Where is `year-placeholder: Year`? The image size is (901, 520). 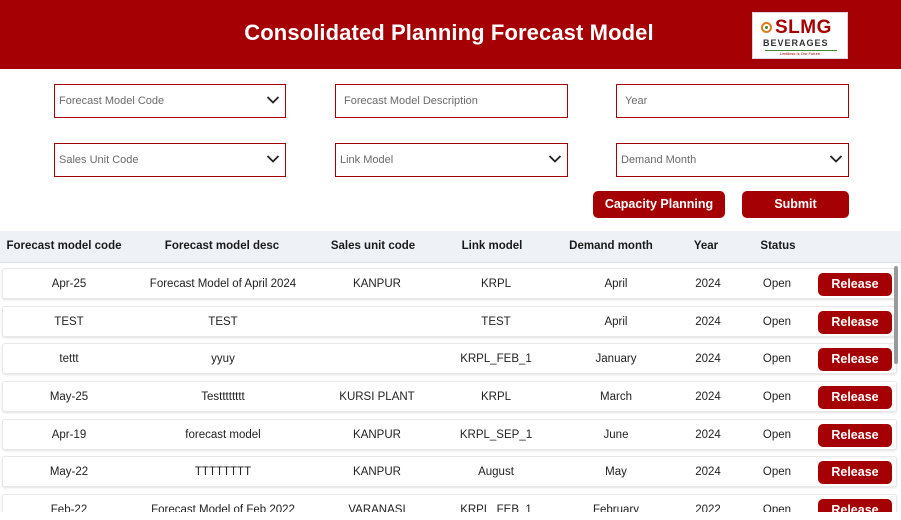
year-placeholder: Year is located at coordinates (636, 101).